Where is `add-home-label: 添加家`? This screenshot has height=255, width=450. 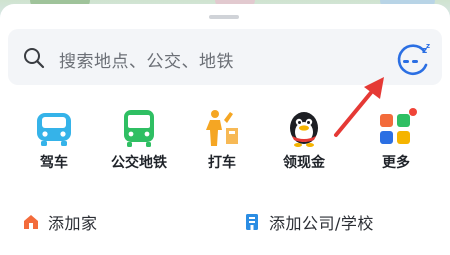 add-home-label: 添加家 is located at coordinates (73, 223).